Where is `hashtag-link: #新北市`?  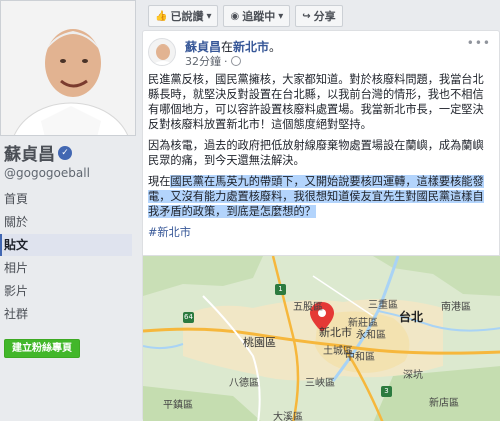
hashtag-link: #新北市 is located at coordinates (169, 232).